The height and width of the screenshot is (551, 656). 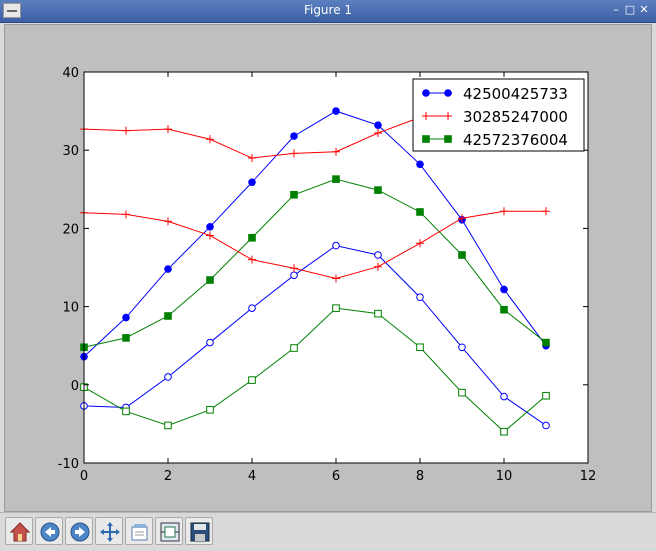 What do you see at coordinates (70, 229) in the screenshot?
I see `y-tick-label: 20` at bounding box center [70, 229].